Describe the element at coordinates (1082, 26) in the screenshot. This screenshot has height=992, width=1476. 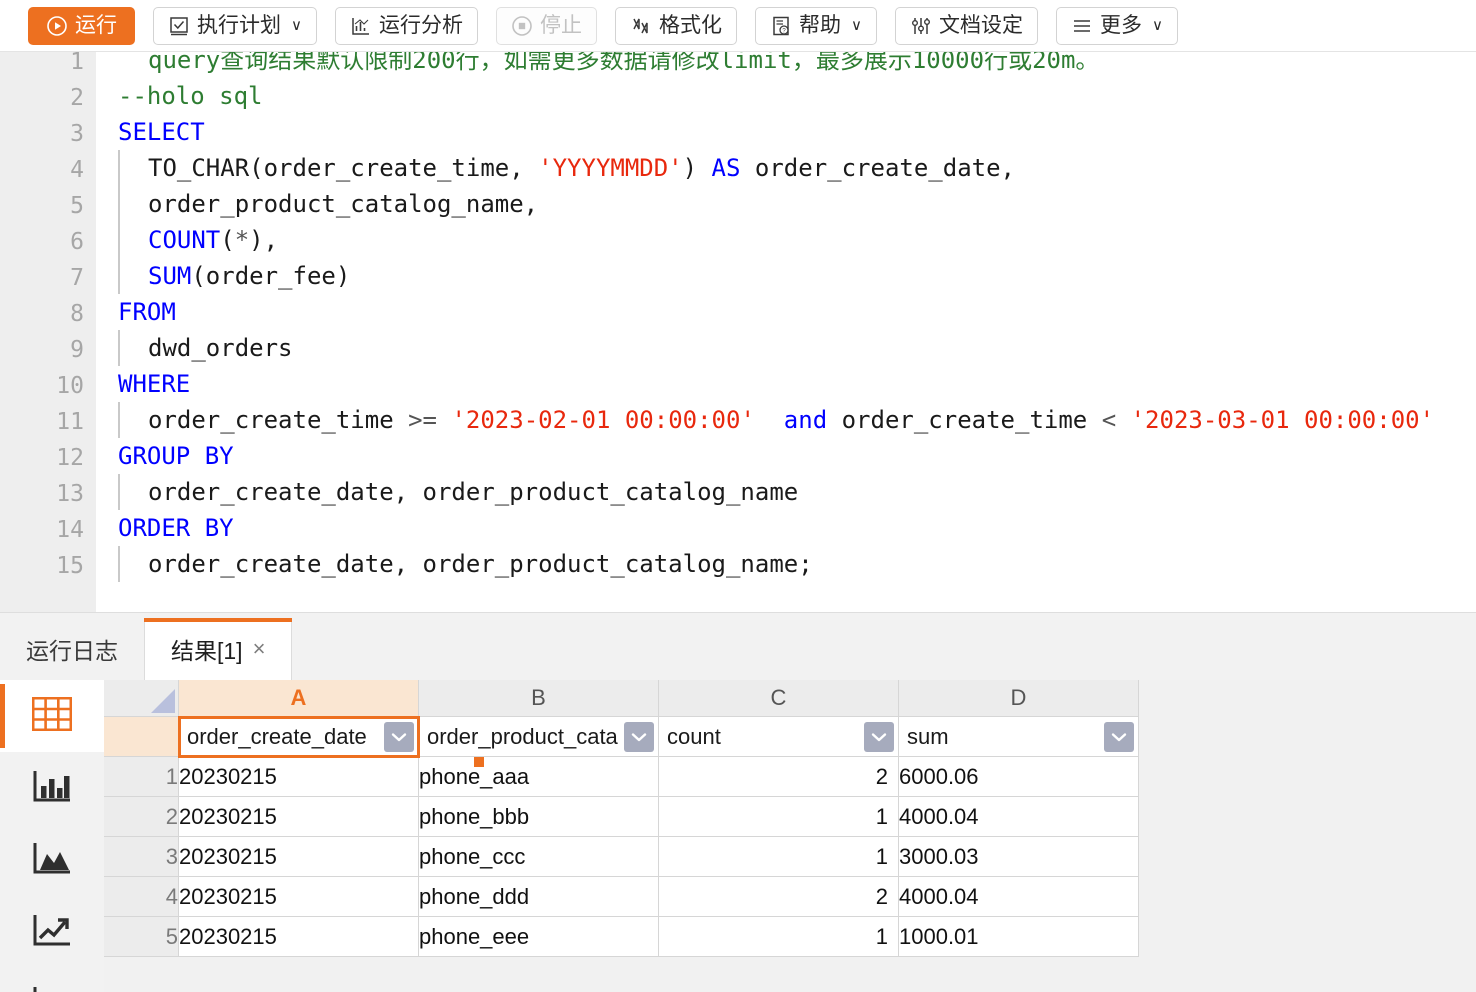
I see `menu-lines-icon` at that location.